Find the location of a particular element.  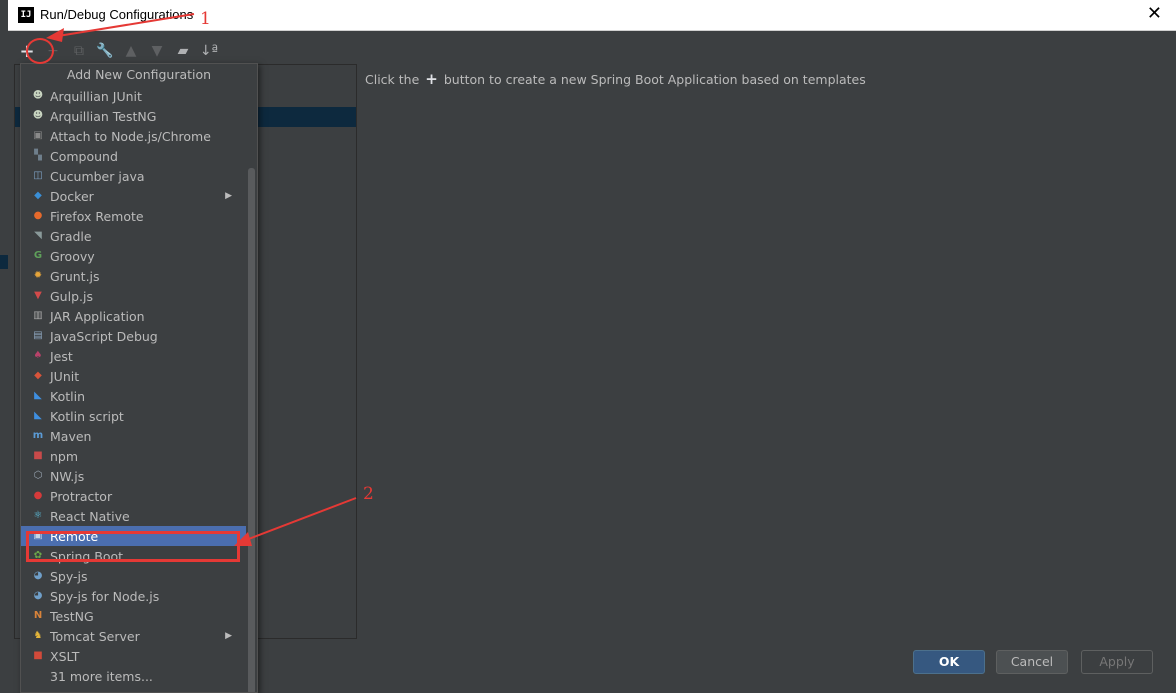

move-up-icon: ▲ is located at coordinates (131, 51).